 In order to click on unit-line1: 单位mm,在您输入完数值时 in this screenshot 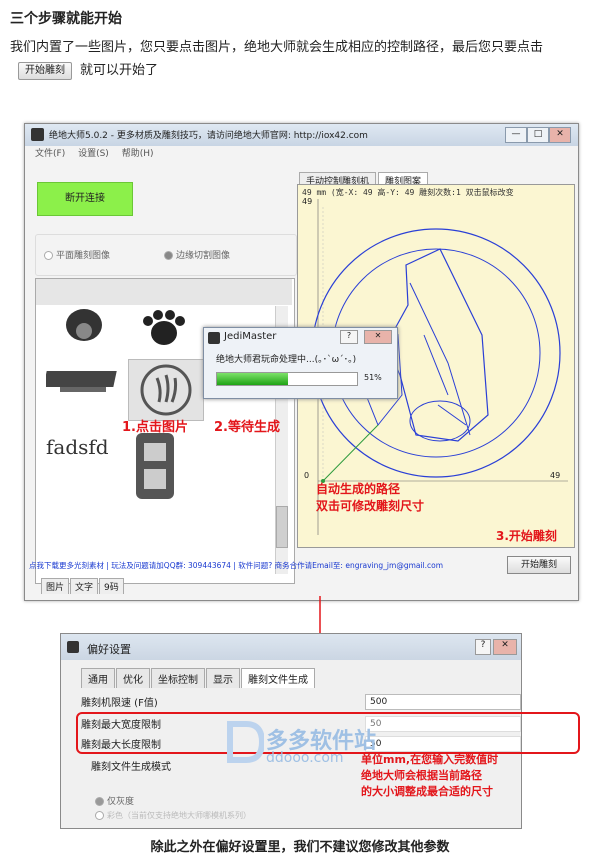, I will do `click(430, 759)`.